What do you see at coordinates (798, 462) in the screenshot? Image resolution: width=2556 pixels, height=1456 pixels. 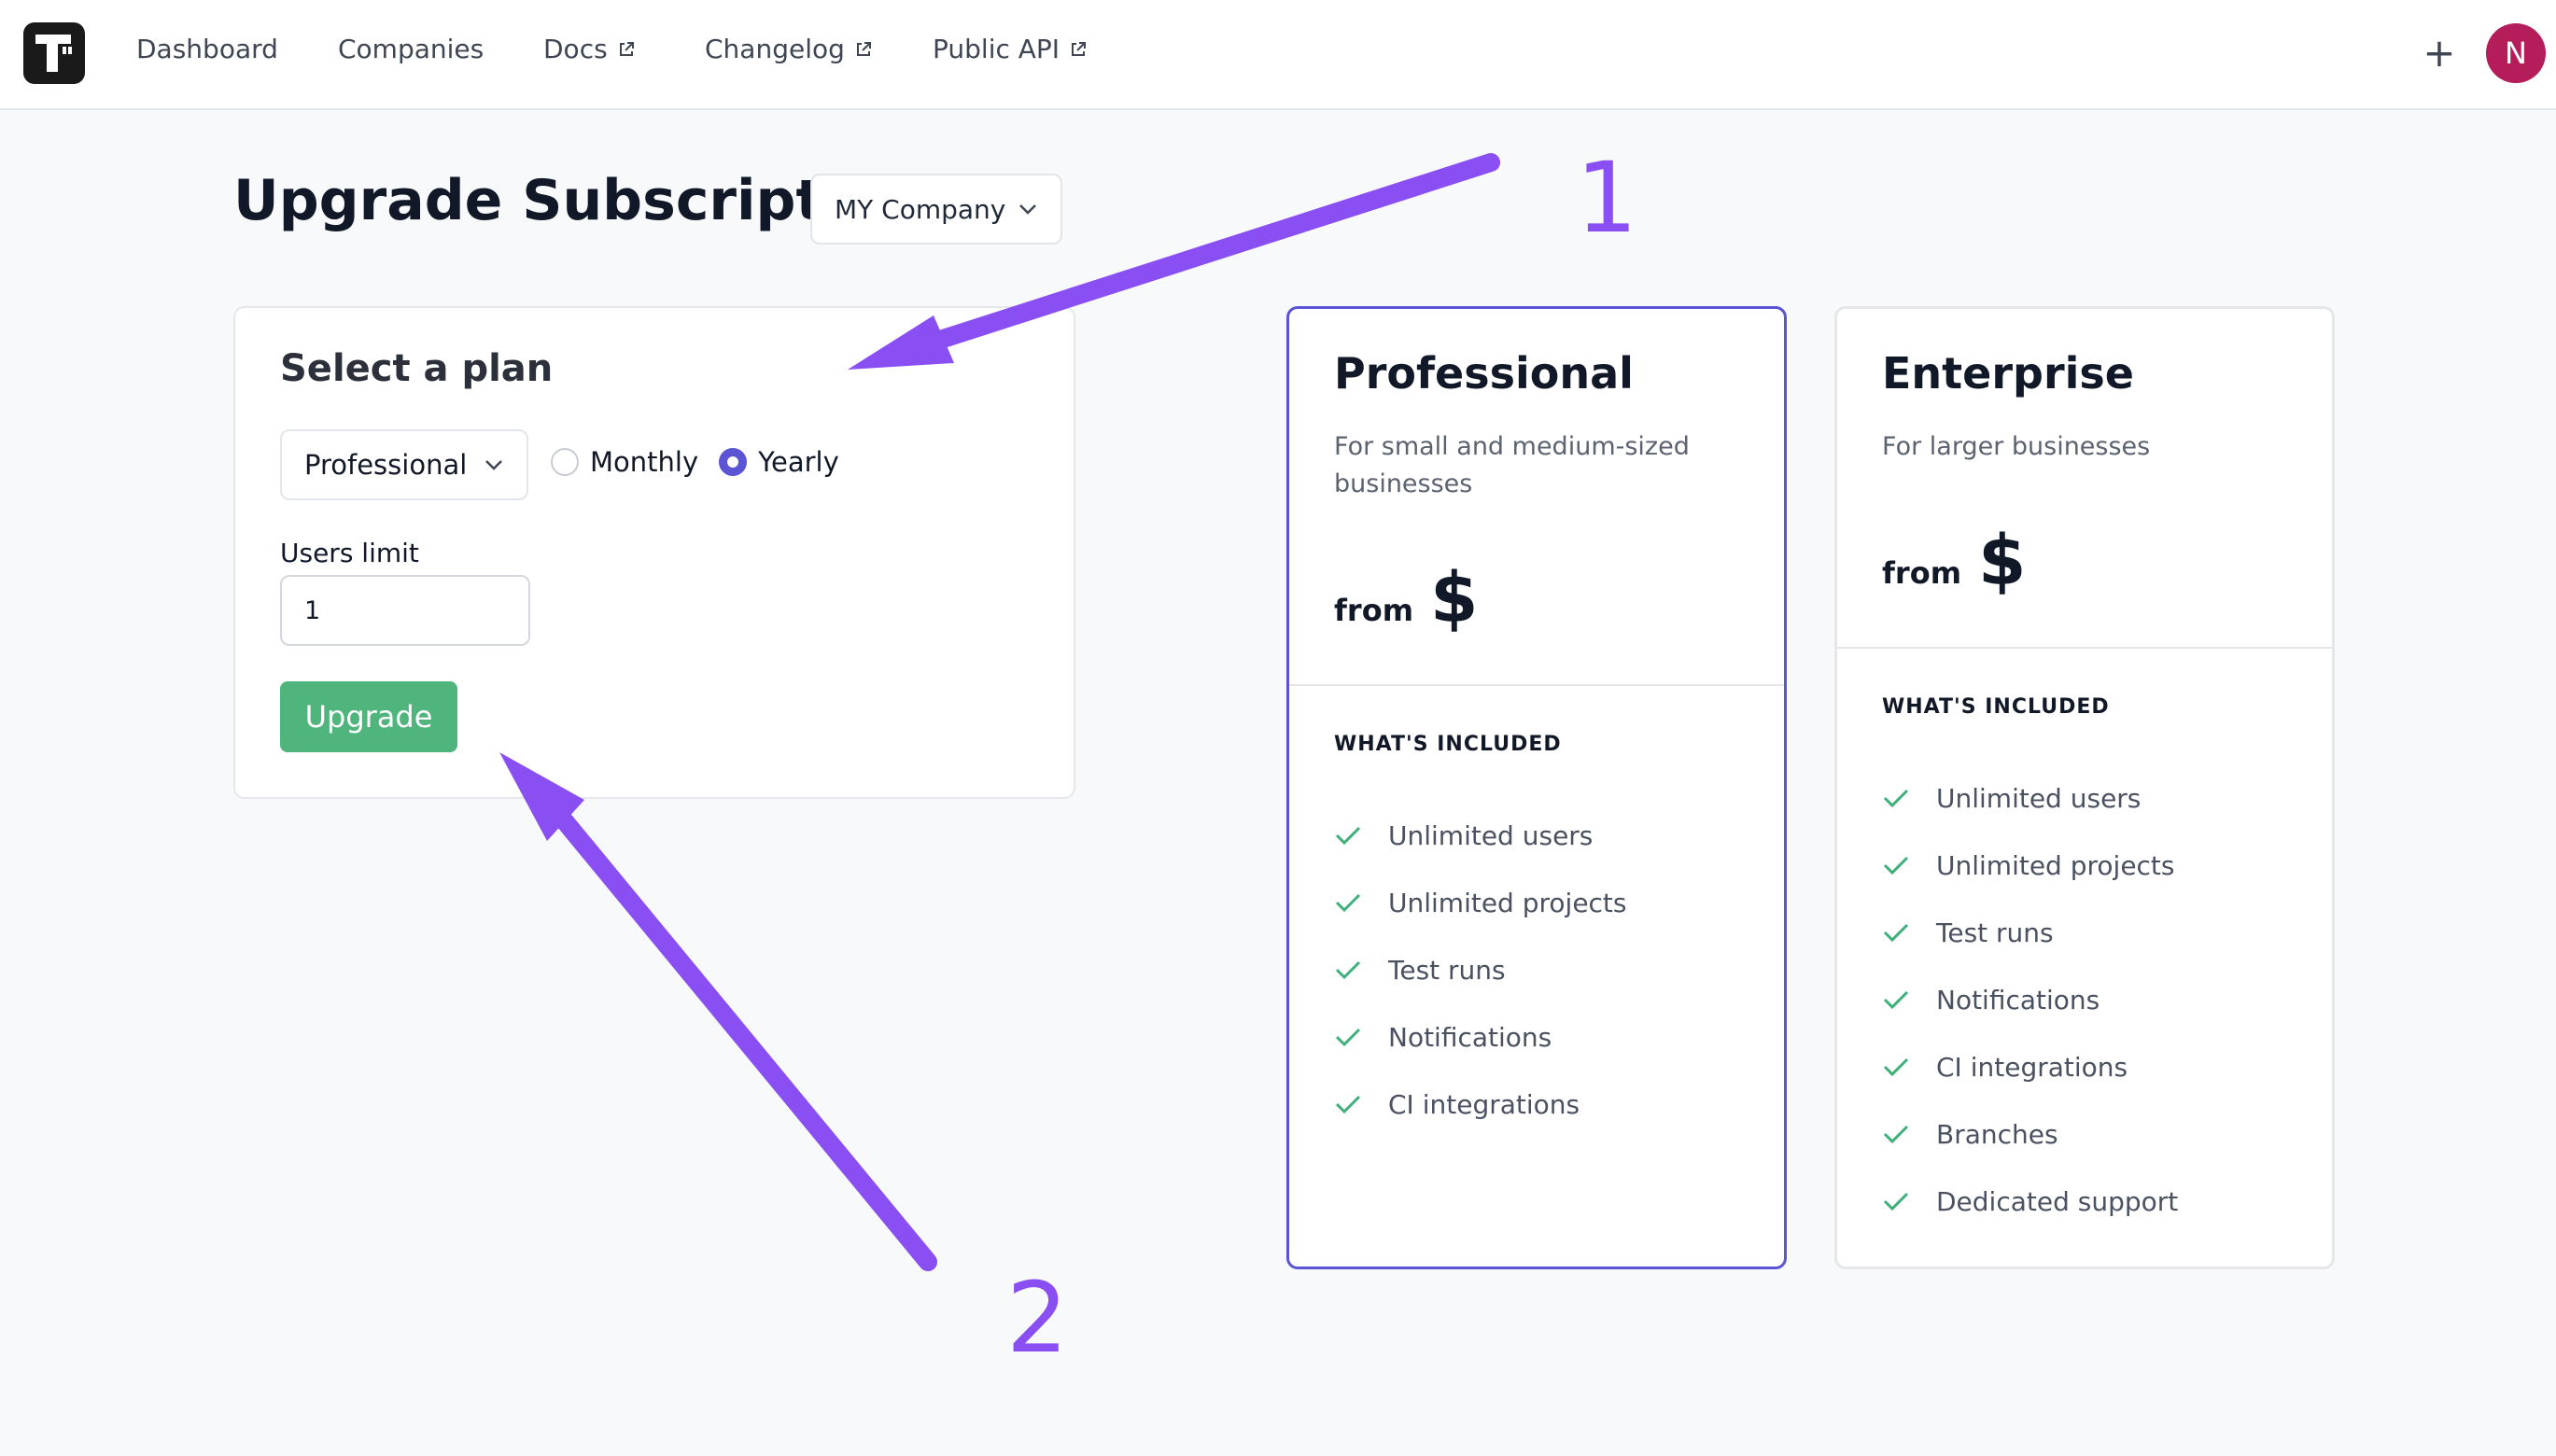 I see `yearly-label: Yearly` at bounding box center [798, 462].